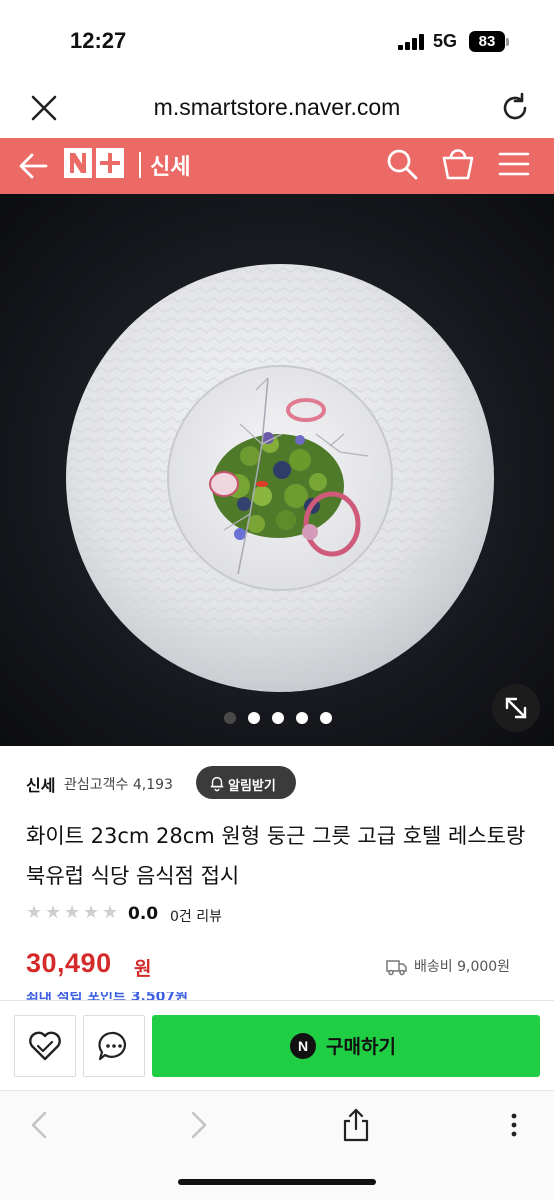 The image size is (554, 1200). What do you see at coordinates (118, 785) in the screenshot?
I see `follower-count: 관심고객수 4,193` at bounding box center [118, 785].